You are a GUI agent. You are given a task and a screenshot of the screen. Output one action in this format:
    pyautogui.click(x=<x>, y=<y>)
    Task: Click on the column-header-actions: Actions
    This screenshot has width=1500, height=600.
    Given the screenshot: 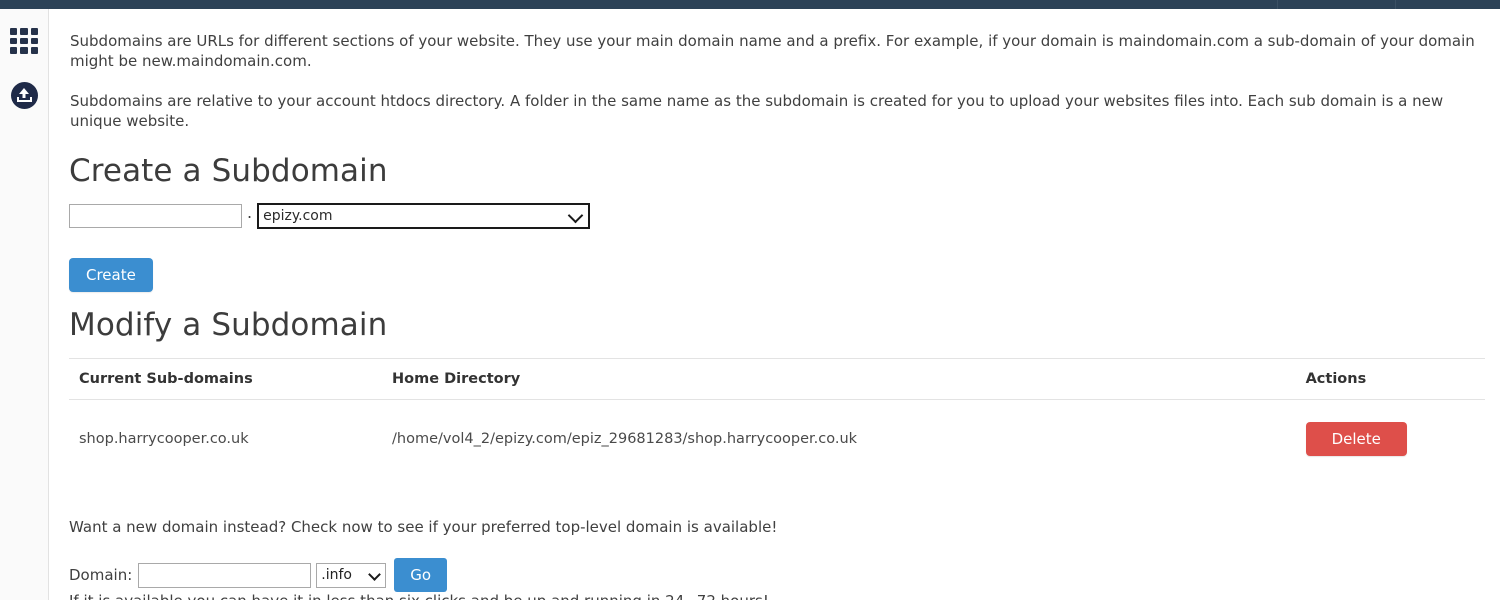 What is the action you would take?
    pyautogui.click(x=1390, y=379)
    